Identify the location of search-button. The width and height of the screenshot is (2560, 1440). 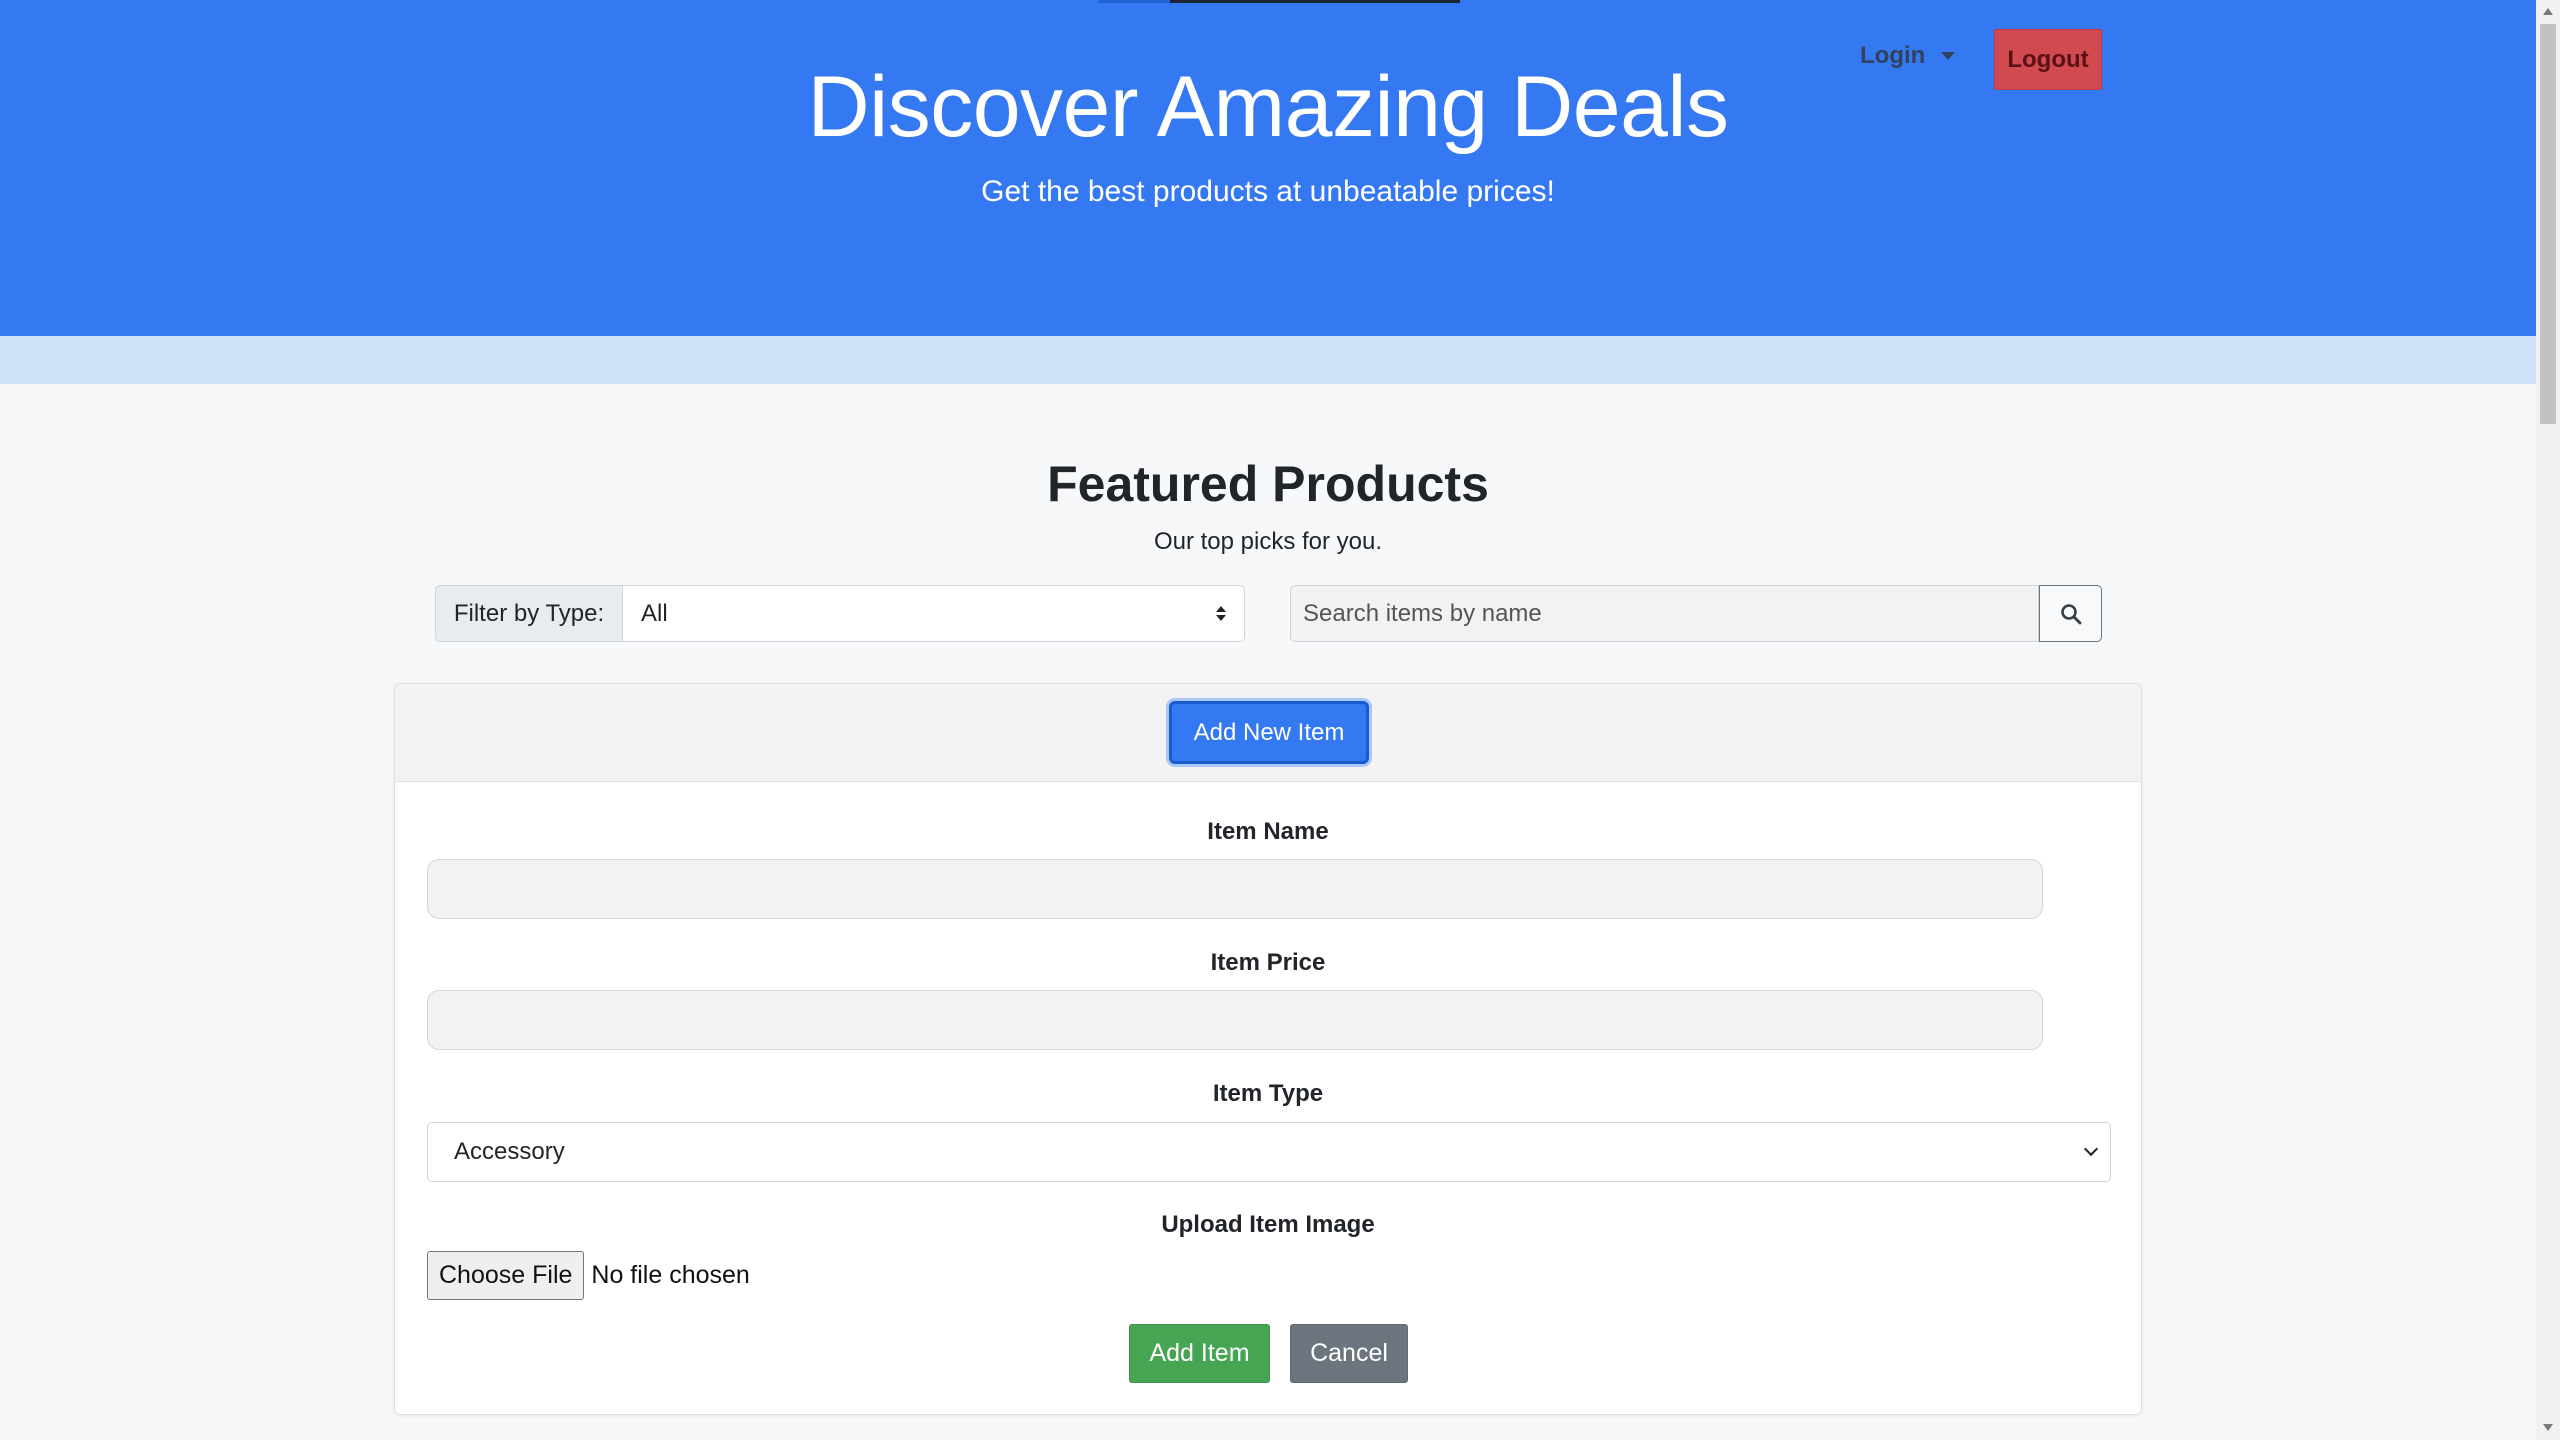
(2070, 613).